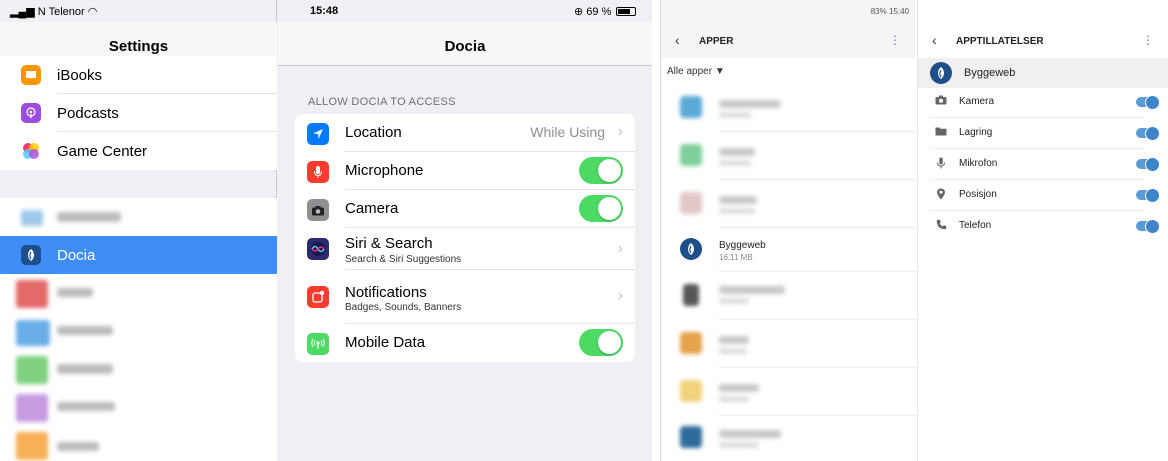  Describe the element at coordinates (1043, 195) in the screenshot. I see `permission-row-posisjon: Posisjon` at that location.